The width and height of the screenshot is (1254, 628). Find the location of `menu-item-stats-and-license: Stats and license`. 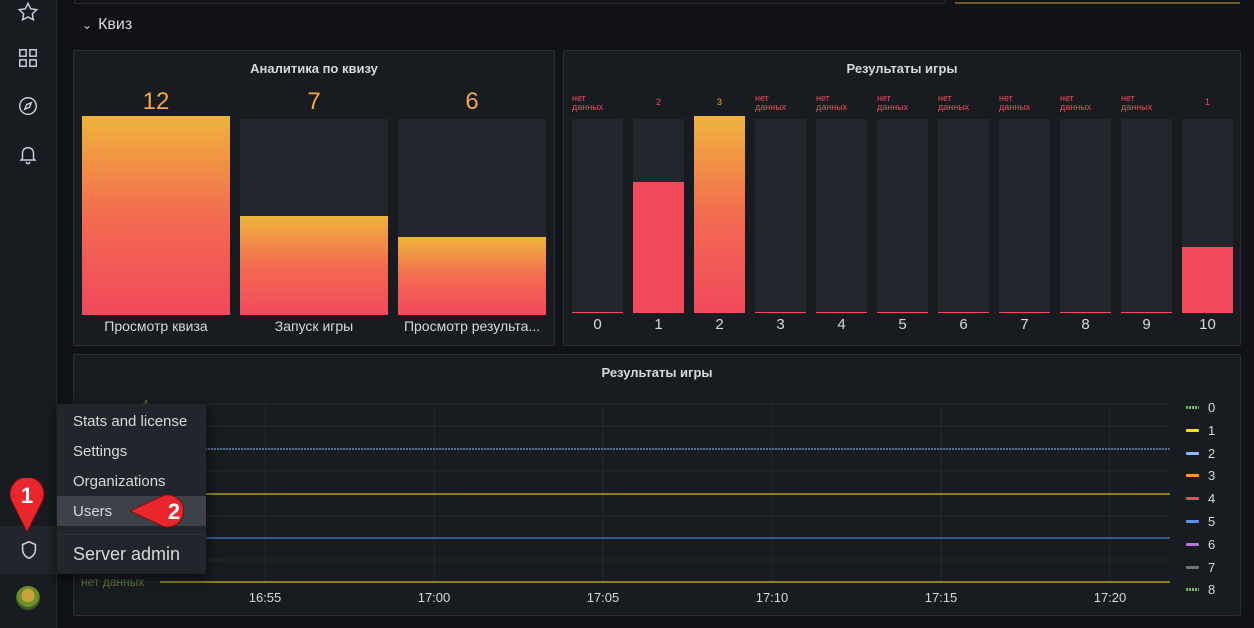

menu-item-stats-and-license: Stats and license is located at coordinates (131, 421).